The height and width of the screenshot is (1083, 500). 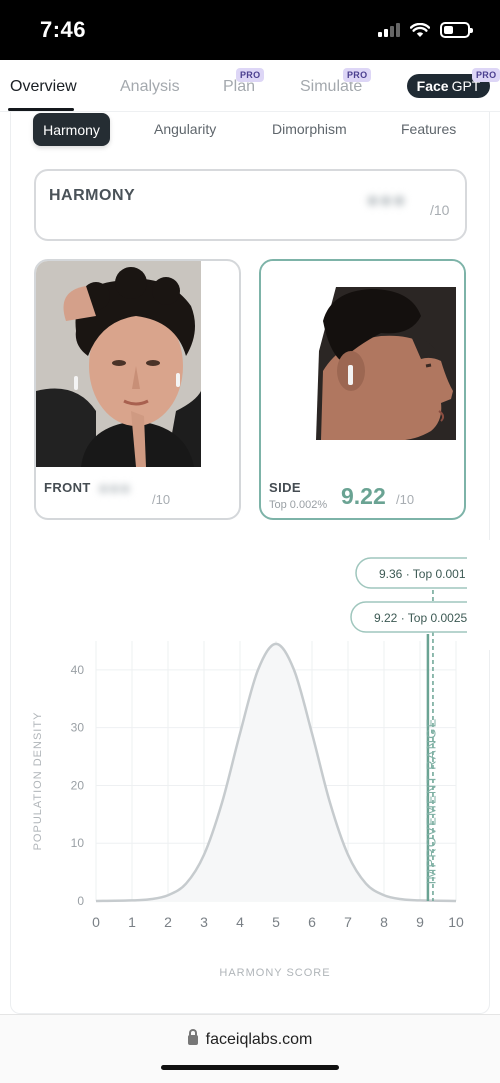 What do you see at coordinates (389, 30) in the screenshot?
I see `signal-icon` at bounding box center [389, 30].